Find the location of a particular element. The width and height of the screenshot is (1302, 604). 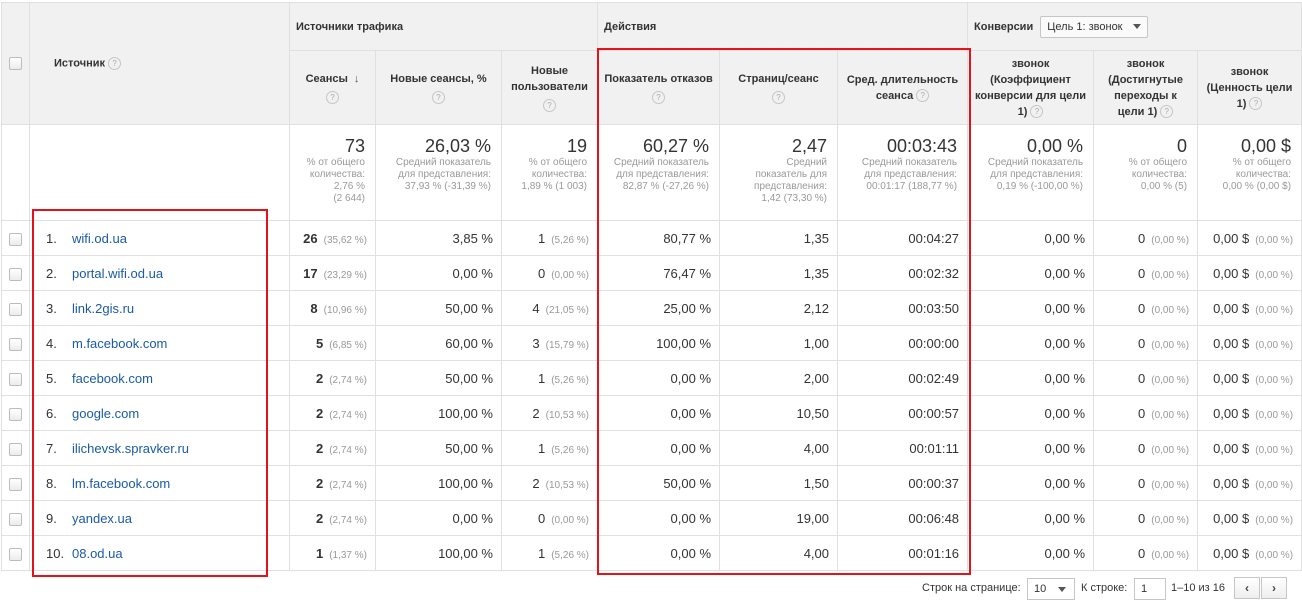

totals-note: 2,76 % is located at coordinates (349, 186).